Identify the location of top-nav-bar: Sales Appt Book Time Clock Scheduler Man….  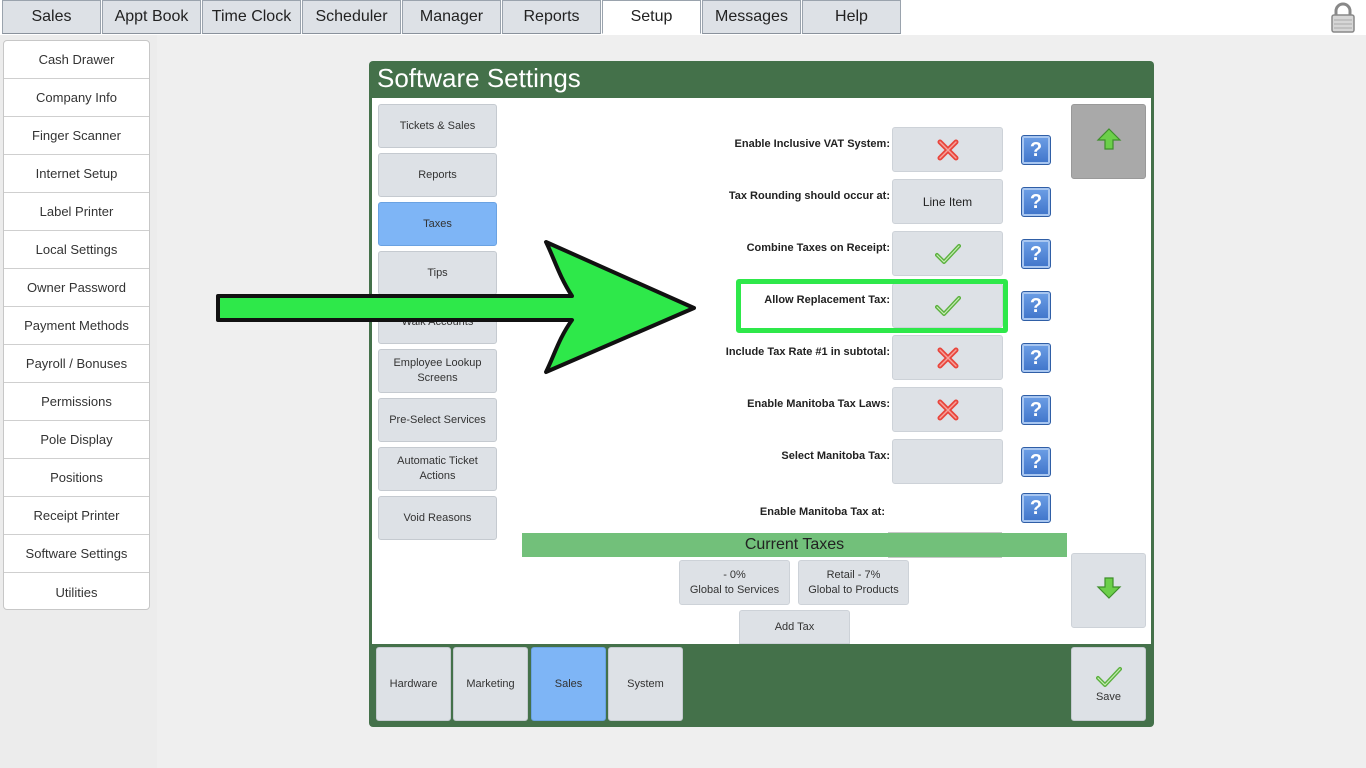
(683, 17).